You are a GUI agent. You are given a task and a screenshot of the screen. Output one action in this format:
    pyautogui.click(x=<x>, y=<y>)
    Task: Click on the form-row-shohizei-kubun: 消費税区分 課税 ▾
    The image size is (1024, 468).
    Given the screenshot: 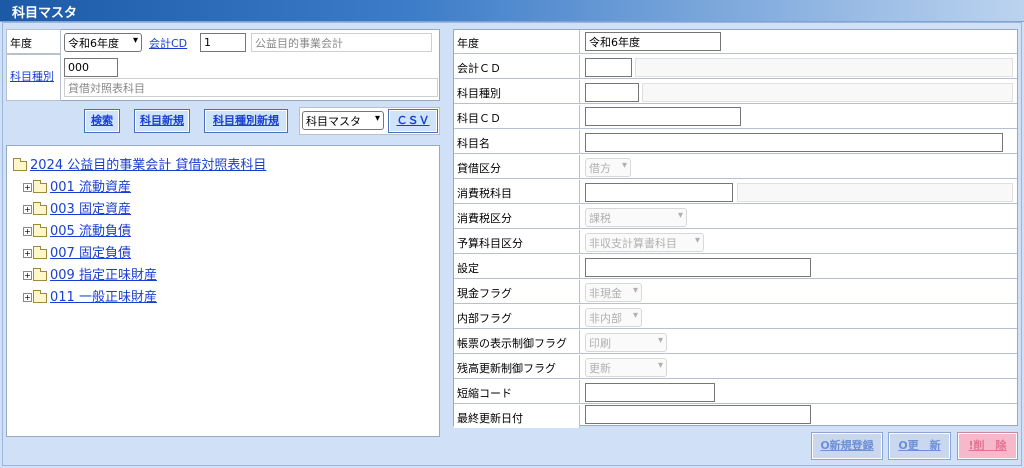 What is the action you would take?
    pyautogui.click(x=735, y=217)
    